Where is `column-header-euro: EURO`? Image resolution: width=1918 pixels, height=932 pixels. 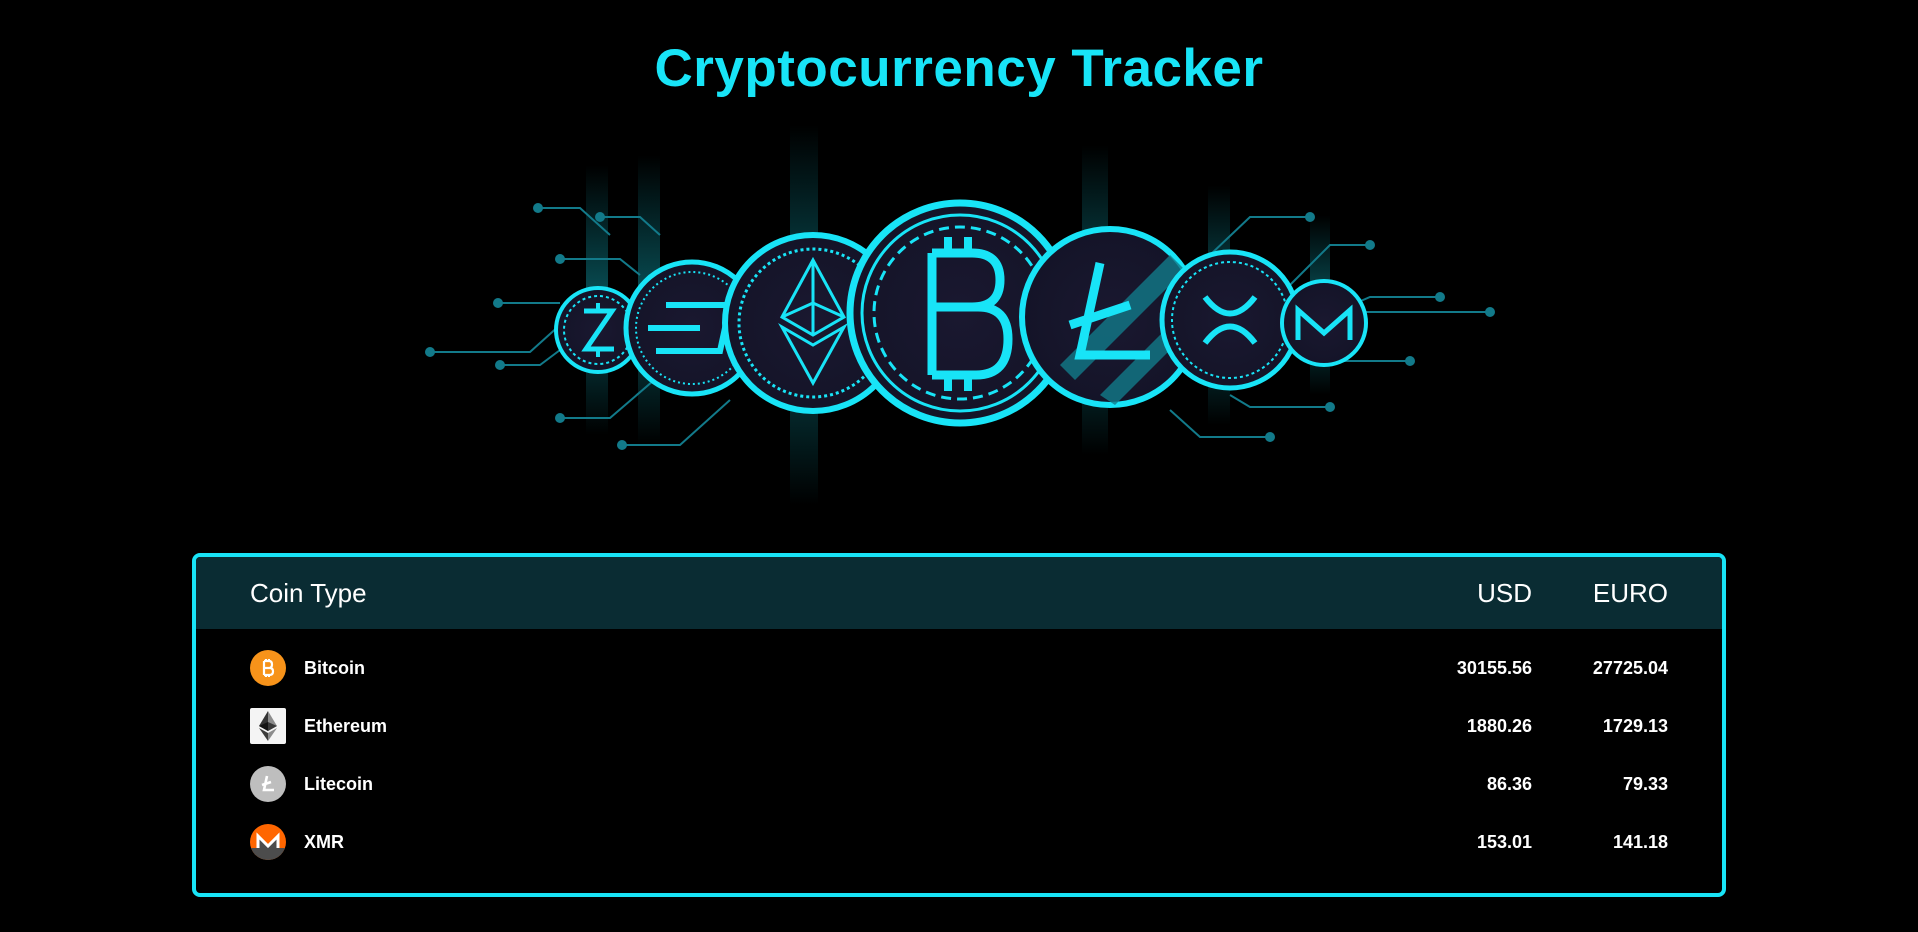
column-header-euro: EURO is located at coordinates (1630, 593).